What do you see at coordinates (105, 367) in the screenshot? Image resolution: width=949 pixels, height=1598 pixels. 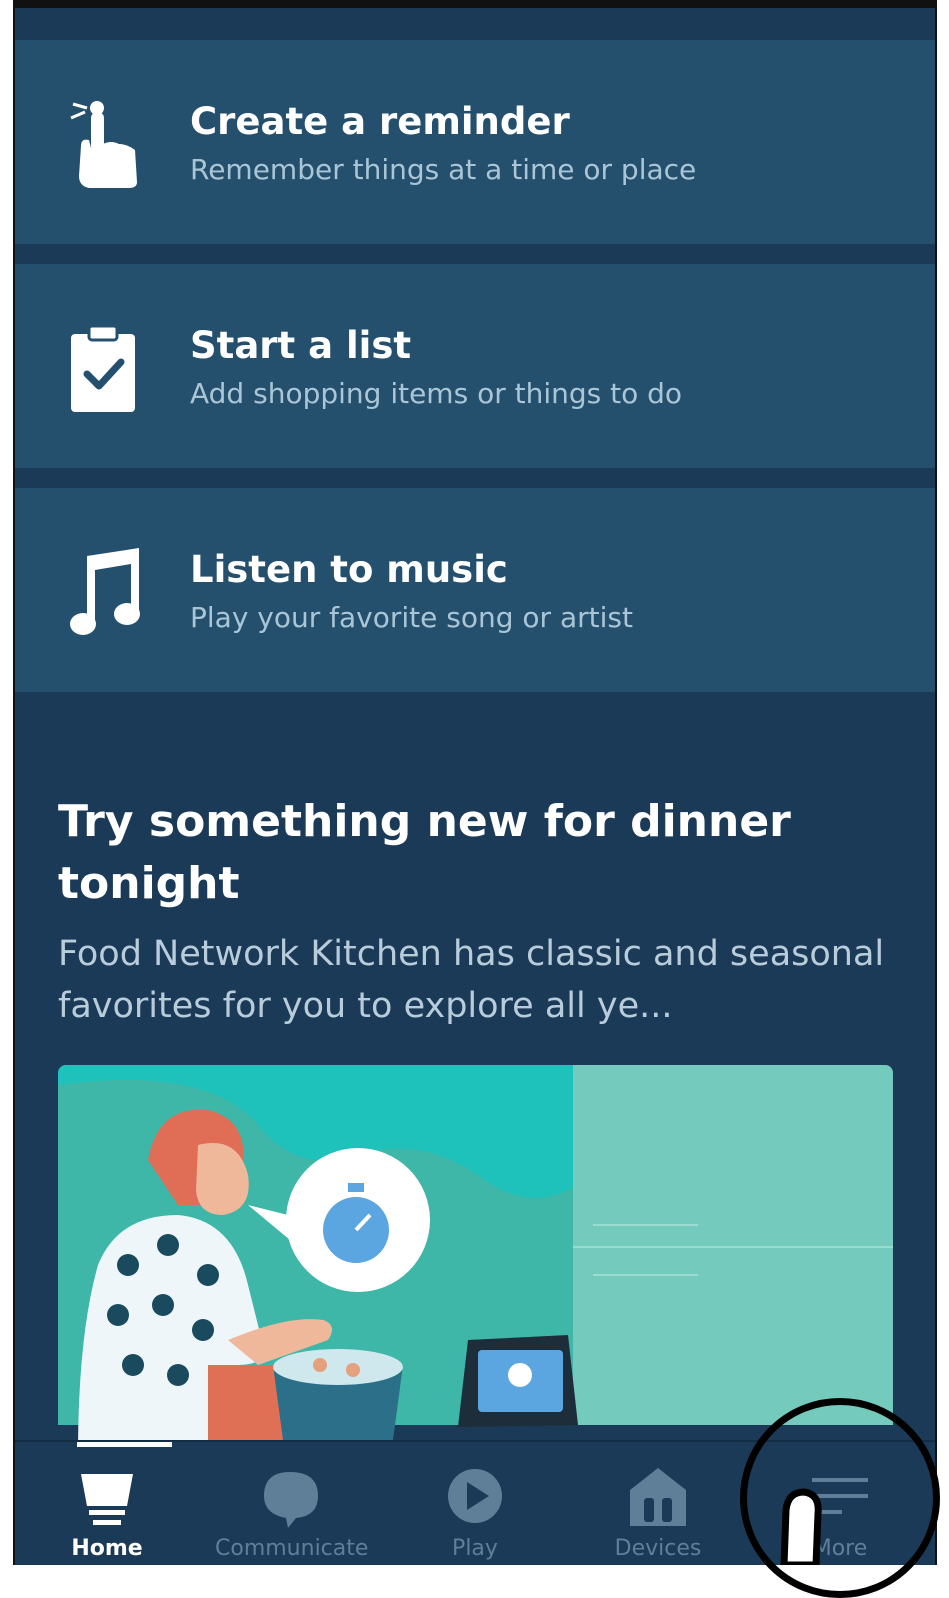 I see `clipboard-check-icon` at bounding box center [105, 367].